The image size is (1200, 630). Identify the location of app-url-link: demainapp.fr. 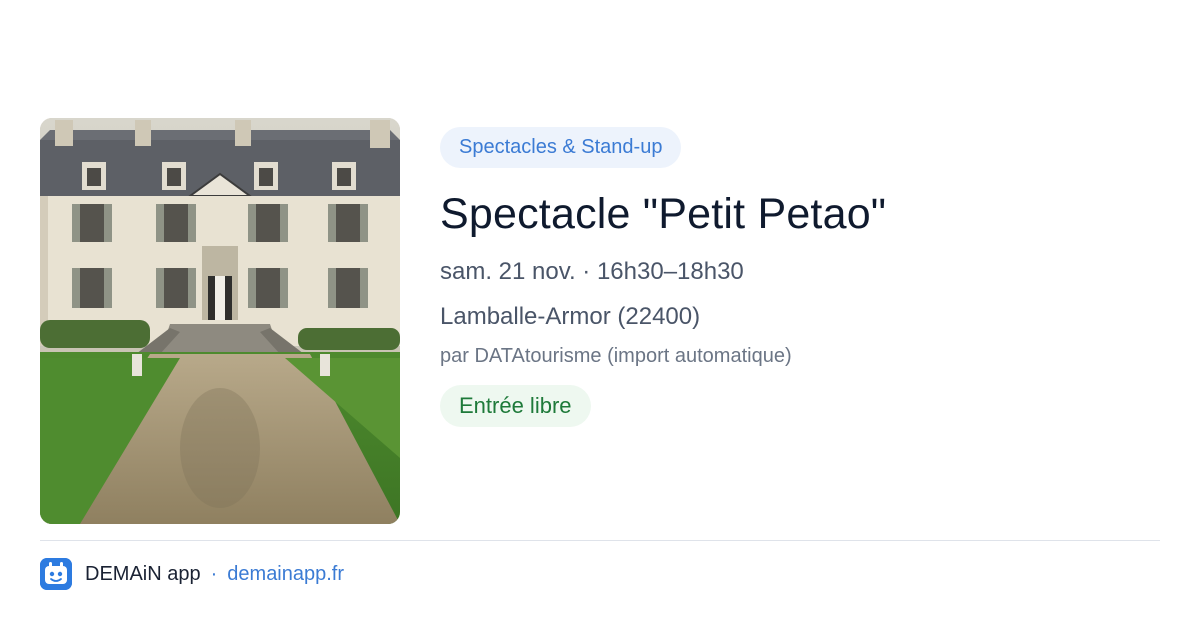
(285, 574).